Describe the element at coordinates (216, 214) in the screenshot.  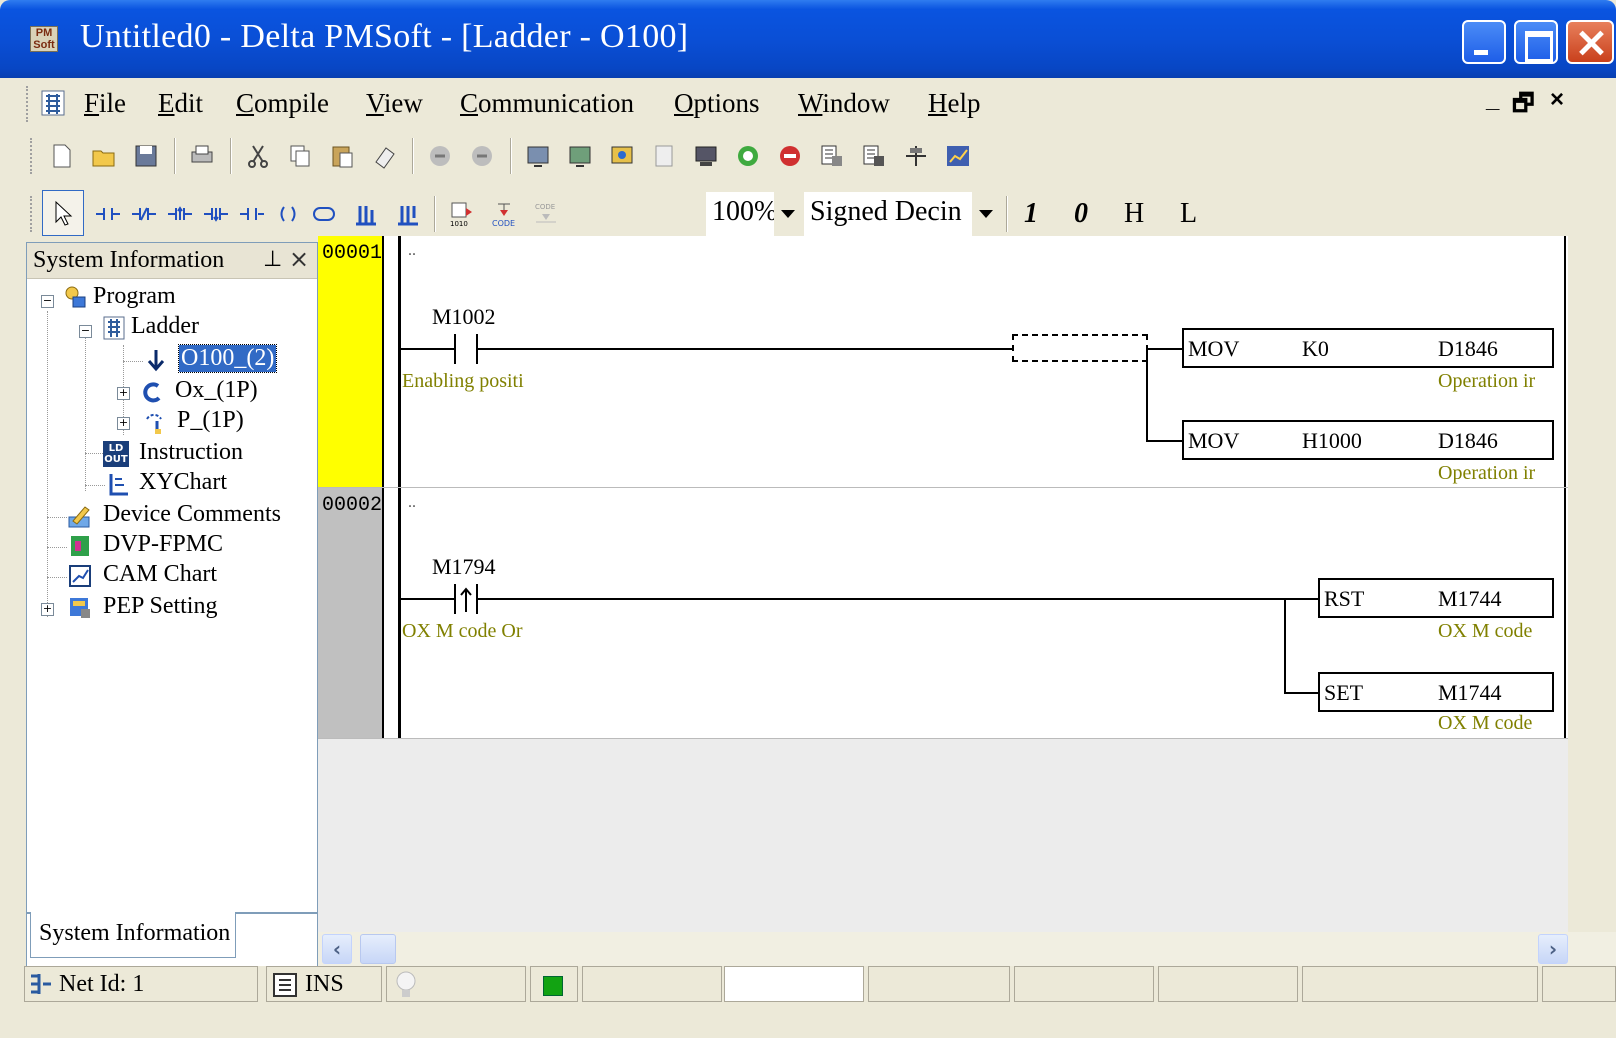
I see `falling-edge-icon` at that location.